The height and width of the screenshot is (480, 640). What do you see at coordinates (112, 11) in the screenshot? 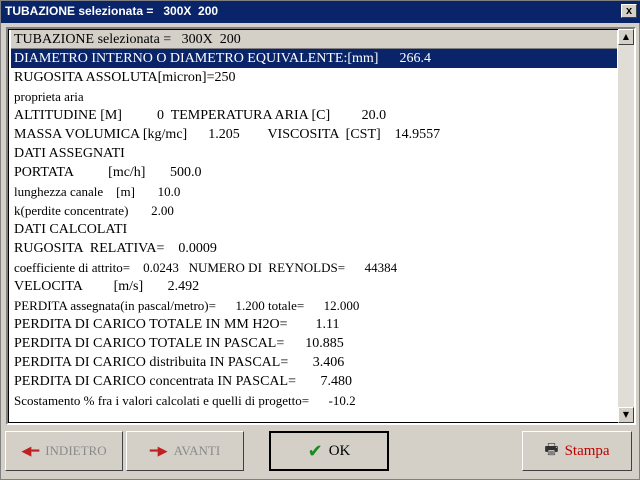
I see `window-title: TUBAZIONE selezionata = 300X 200` at bounding box center [112, 11].